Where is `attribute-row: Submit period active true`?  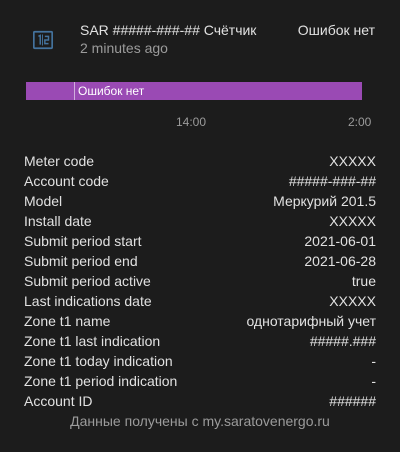
attribute-row: Submit period active true is located at coordinates (200, 281).